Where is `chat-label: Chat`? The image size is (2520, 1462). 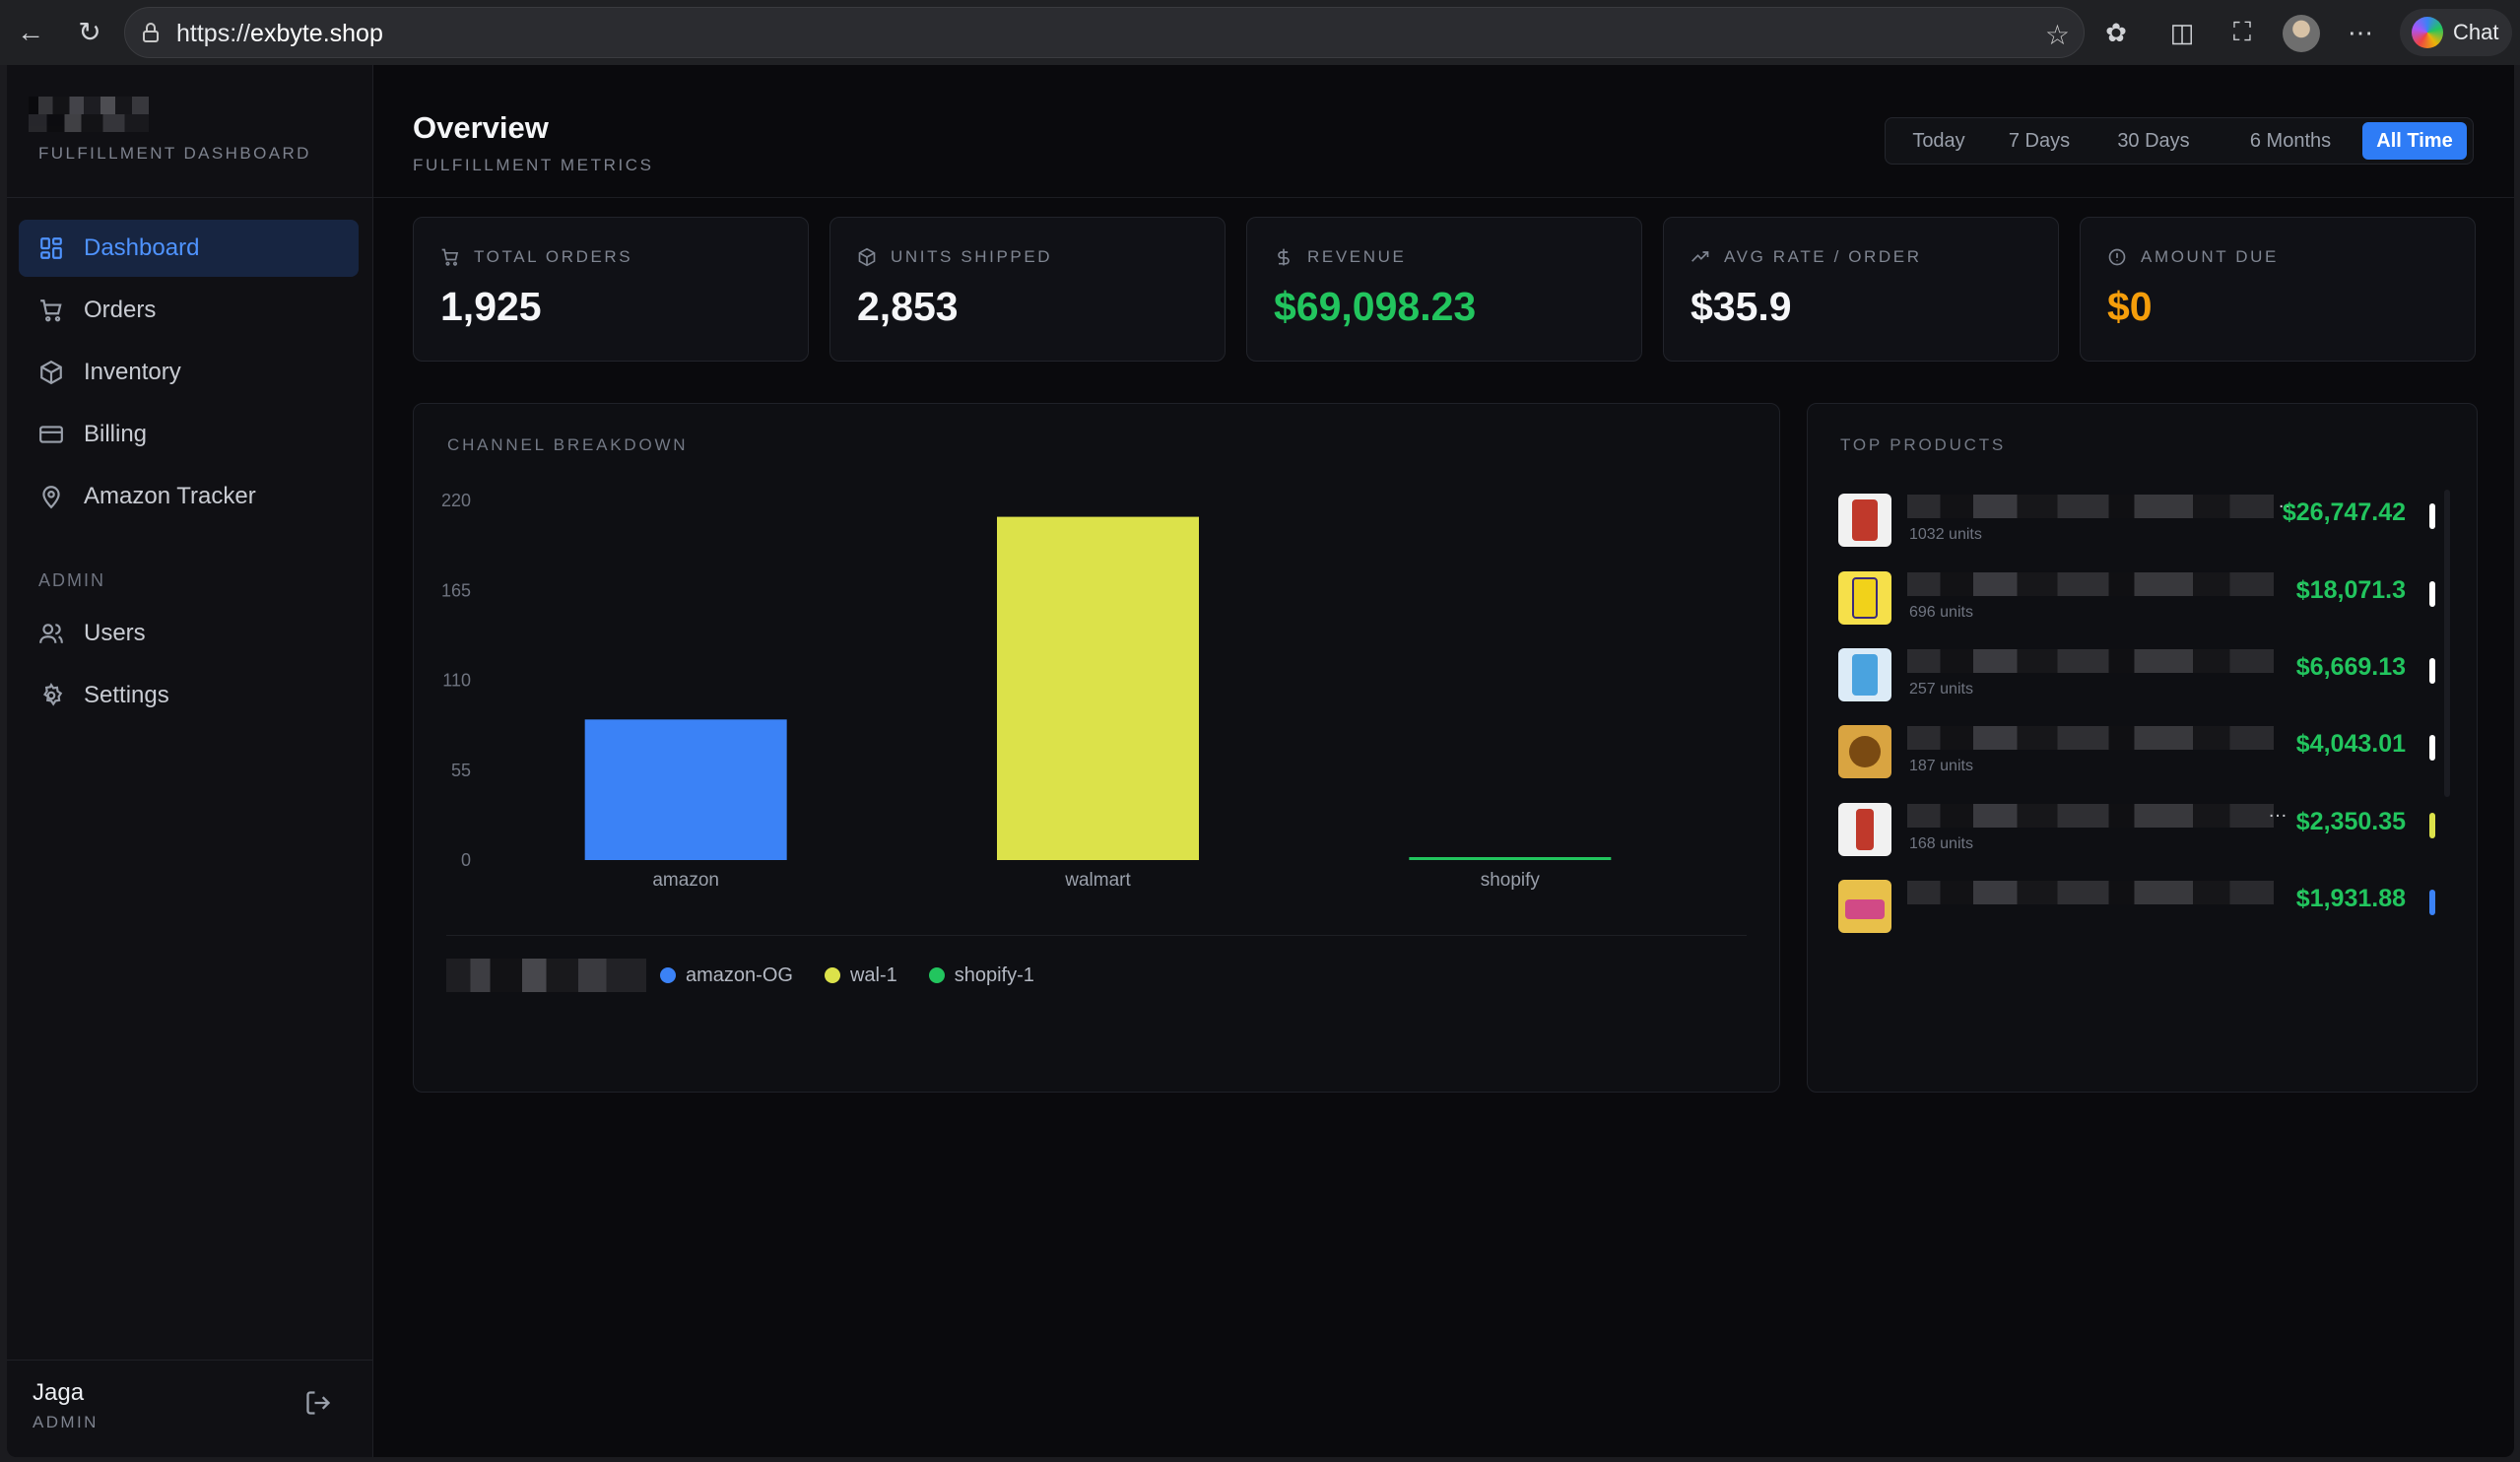
chat-label: Chat is located at coordinates (2476, 32).